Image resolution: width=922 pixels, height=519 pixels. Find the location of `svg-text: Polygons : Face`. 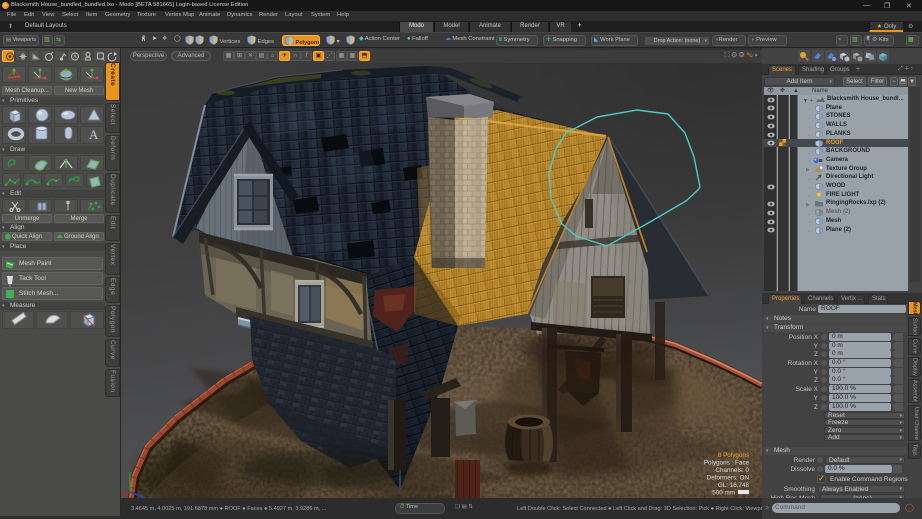

svg-text: Polygons : Face is located at coordinates (727, 463).